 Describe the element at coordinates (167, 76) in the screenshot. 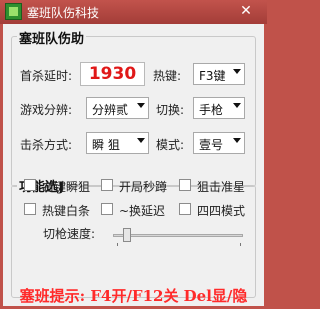

I see `hotkey-label: 热键:` at that location.